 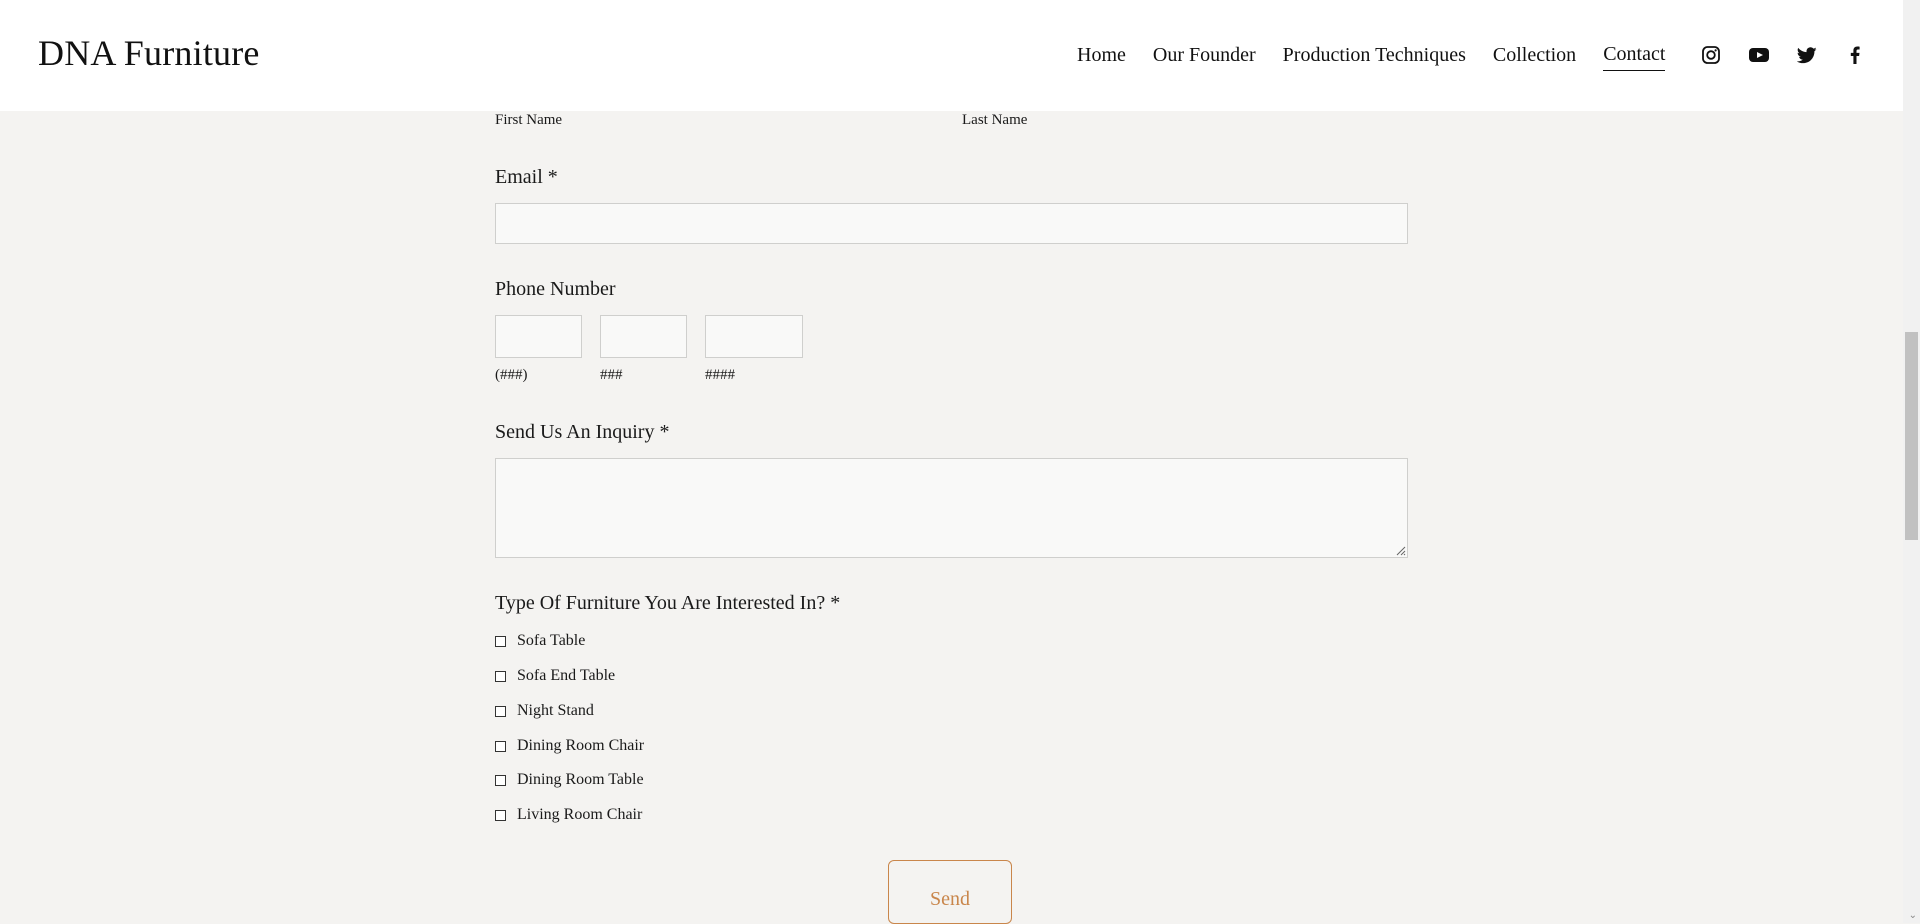 I want to click on scrollbar: ⌄, so click(x=1911, y=461).